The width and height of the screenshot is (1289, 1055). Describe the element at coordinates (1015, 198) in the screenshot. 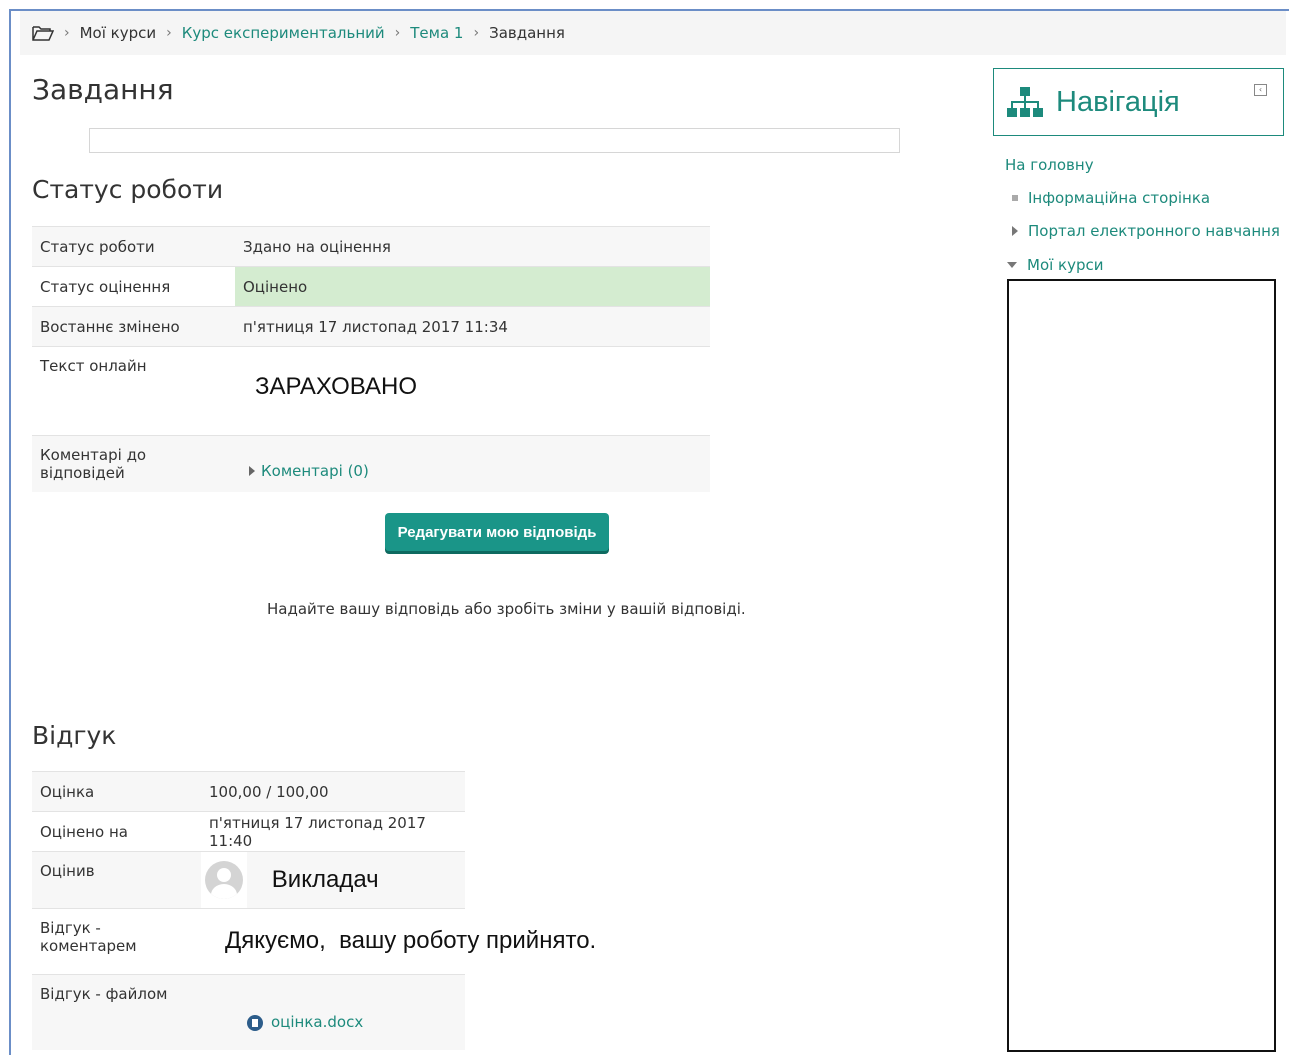

I see `bullet-icon` at that location.